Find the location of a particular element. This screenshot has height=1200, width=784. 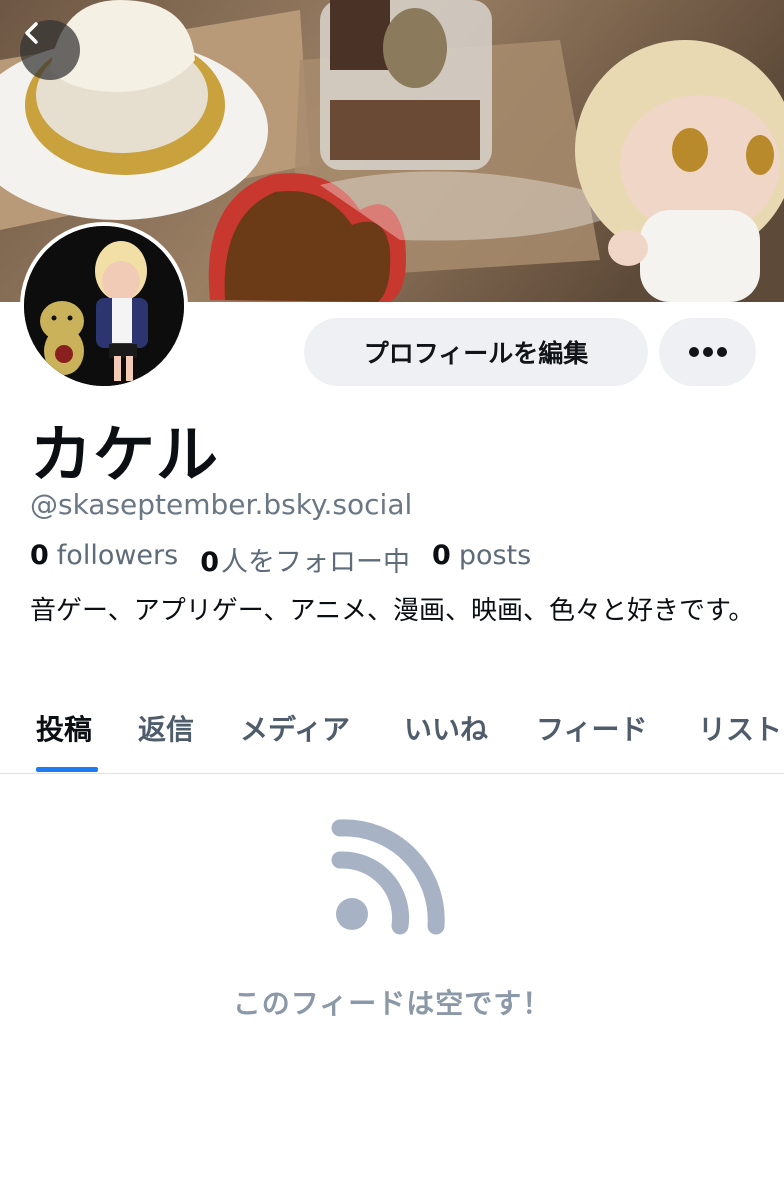

profile-tabs: 投稿 返信 メディア いいね フィード リスト is located at coordinates (392, 737).